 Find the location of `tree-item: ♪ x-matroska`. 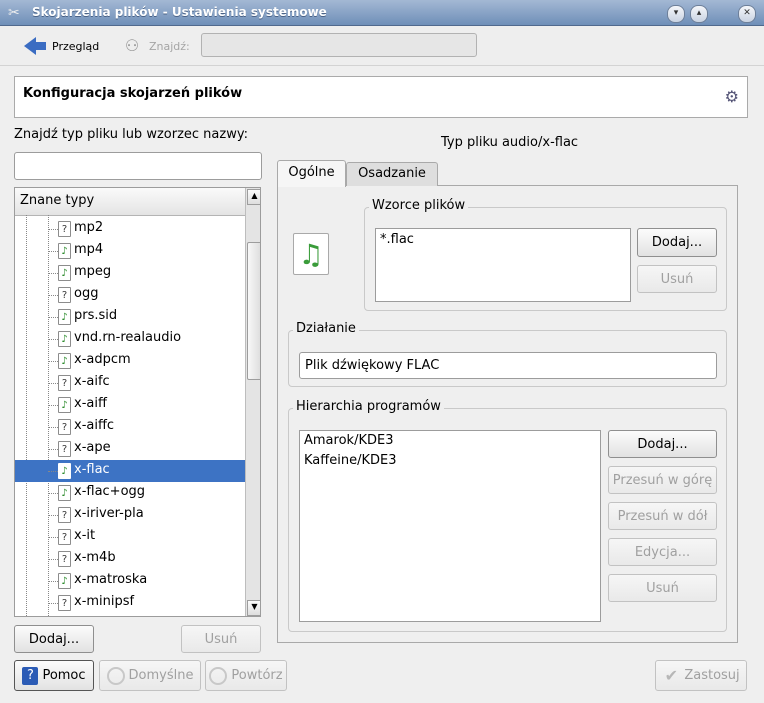

tree-item: ♪ x-matroska is located at coordinates (130, 581).